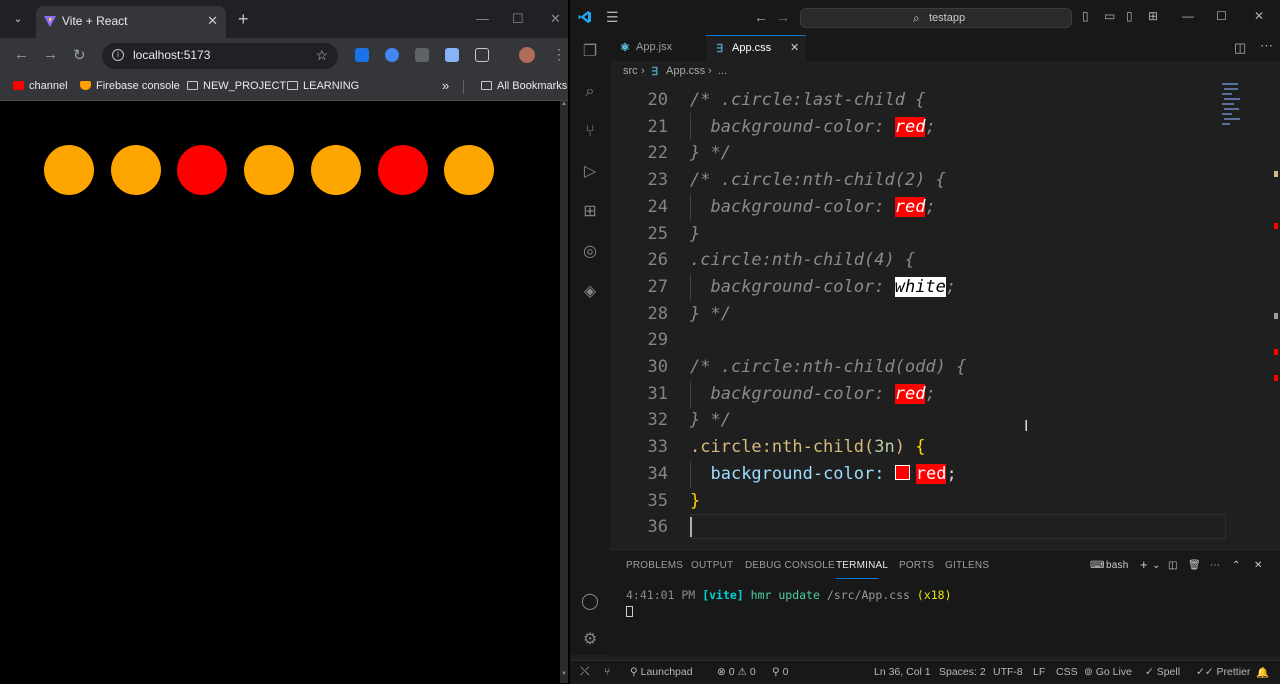  I want to click on remote-icon: ⤬, so click(585, 671).